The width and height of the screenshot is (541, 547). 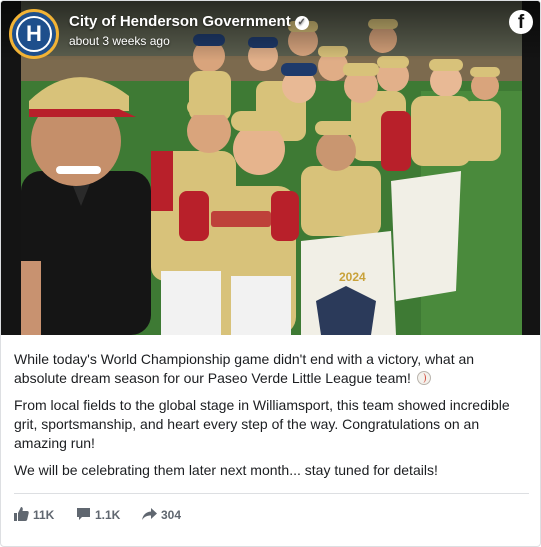 What do you see at coordinates (271, 513) in the screenshot?
I see `engagement-bar: 11K 1.1K 304` at bounding box center [271, 513].